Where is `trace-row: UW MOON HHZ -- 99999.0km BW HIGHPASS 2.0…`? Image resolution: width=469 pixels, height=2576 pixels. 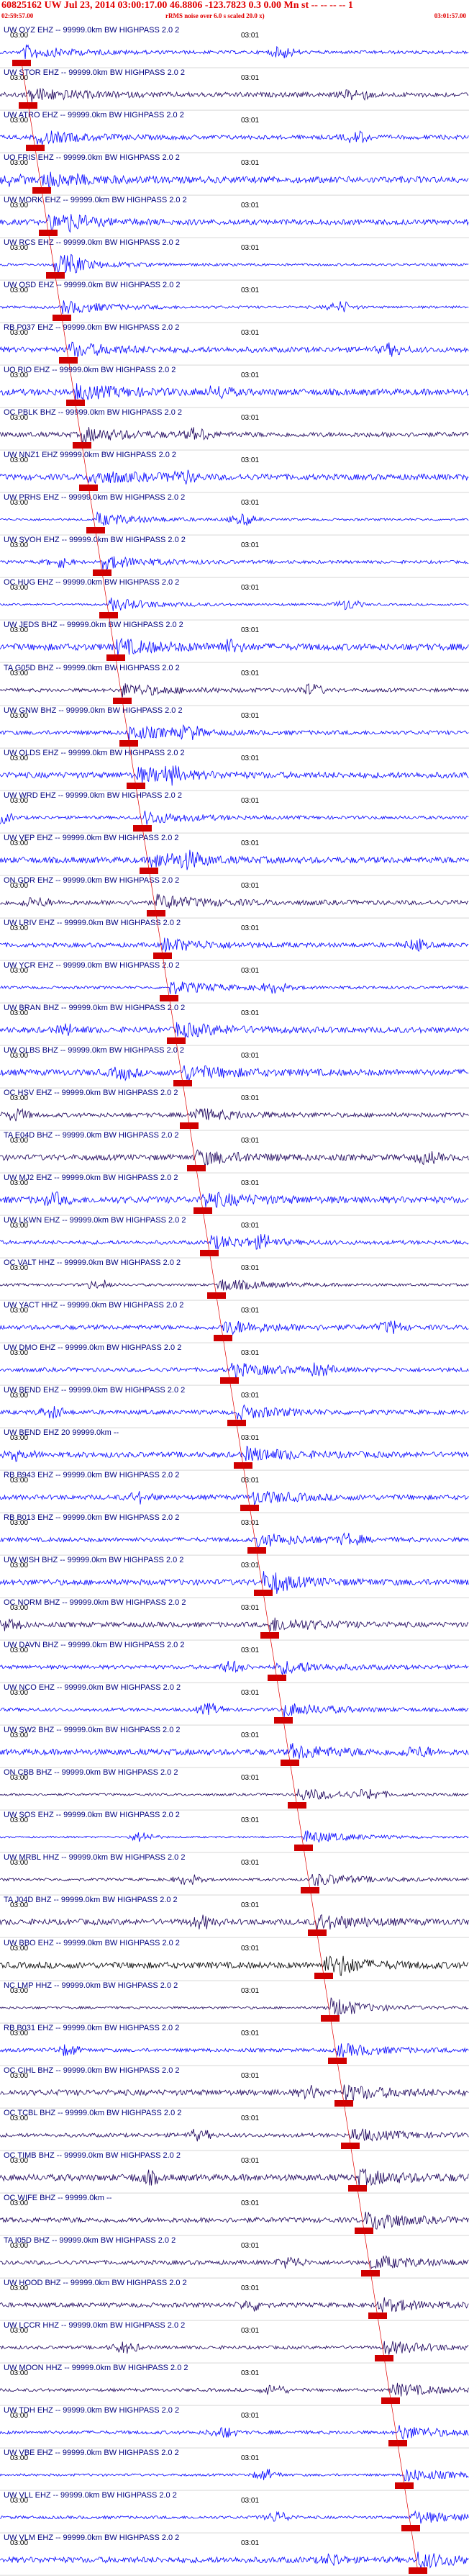
trace-row: UW MOON HHZ -- 99999.0km BW HIGHPASS 2.0… is located at coordinates (234, 2385).